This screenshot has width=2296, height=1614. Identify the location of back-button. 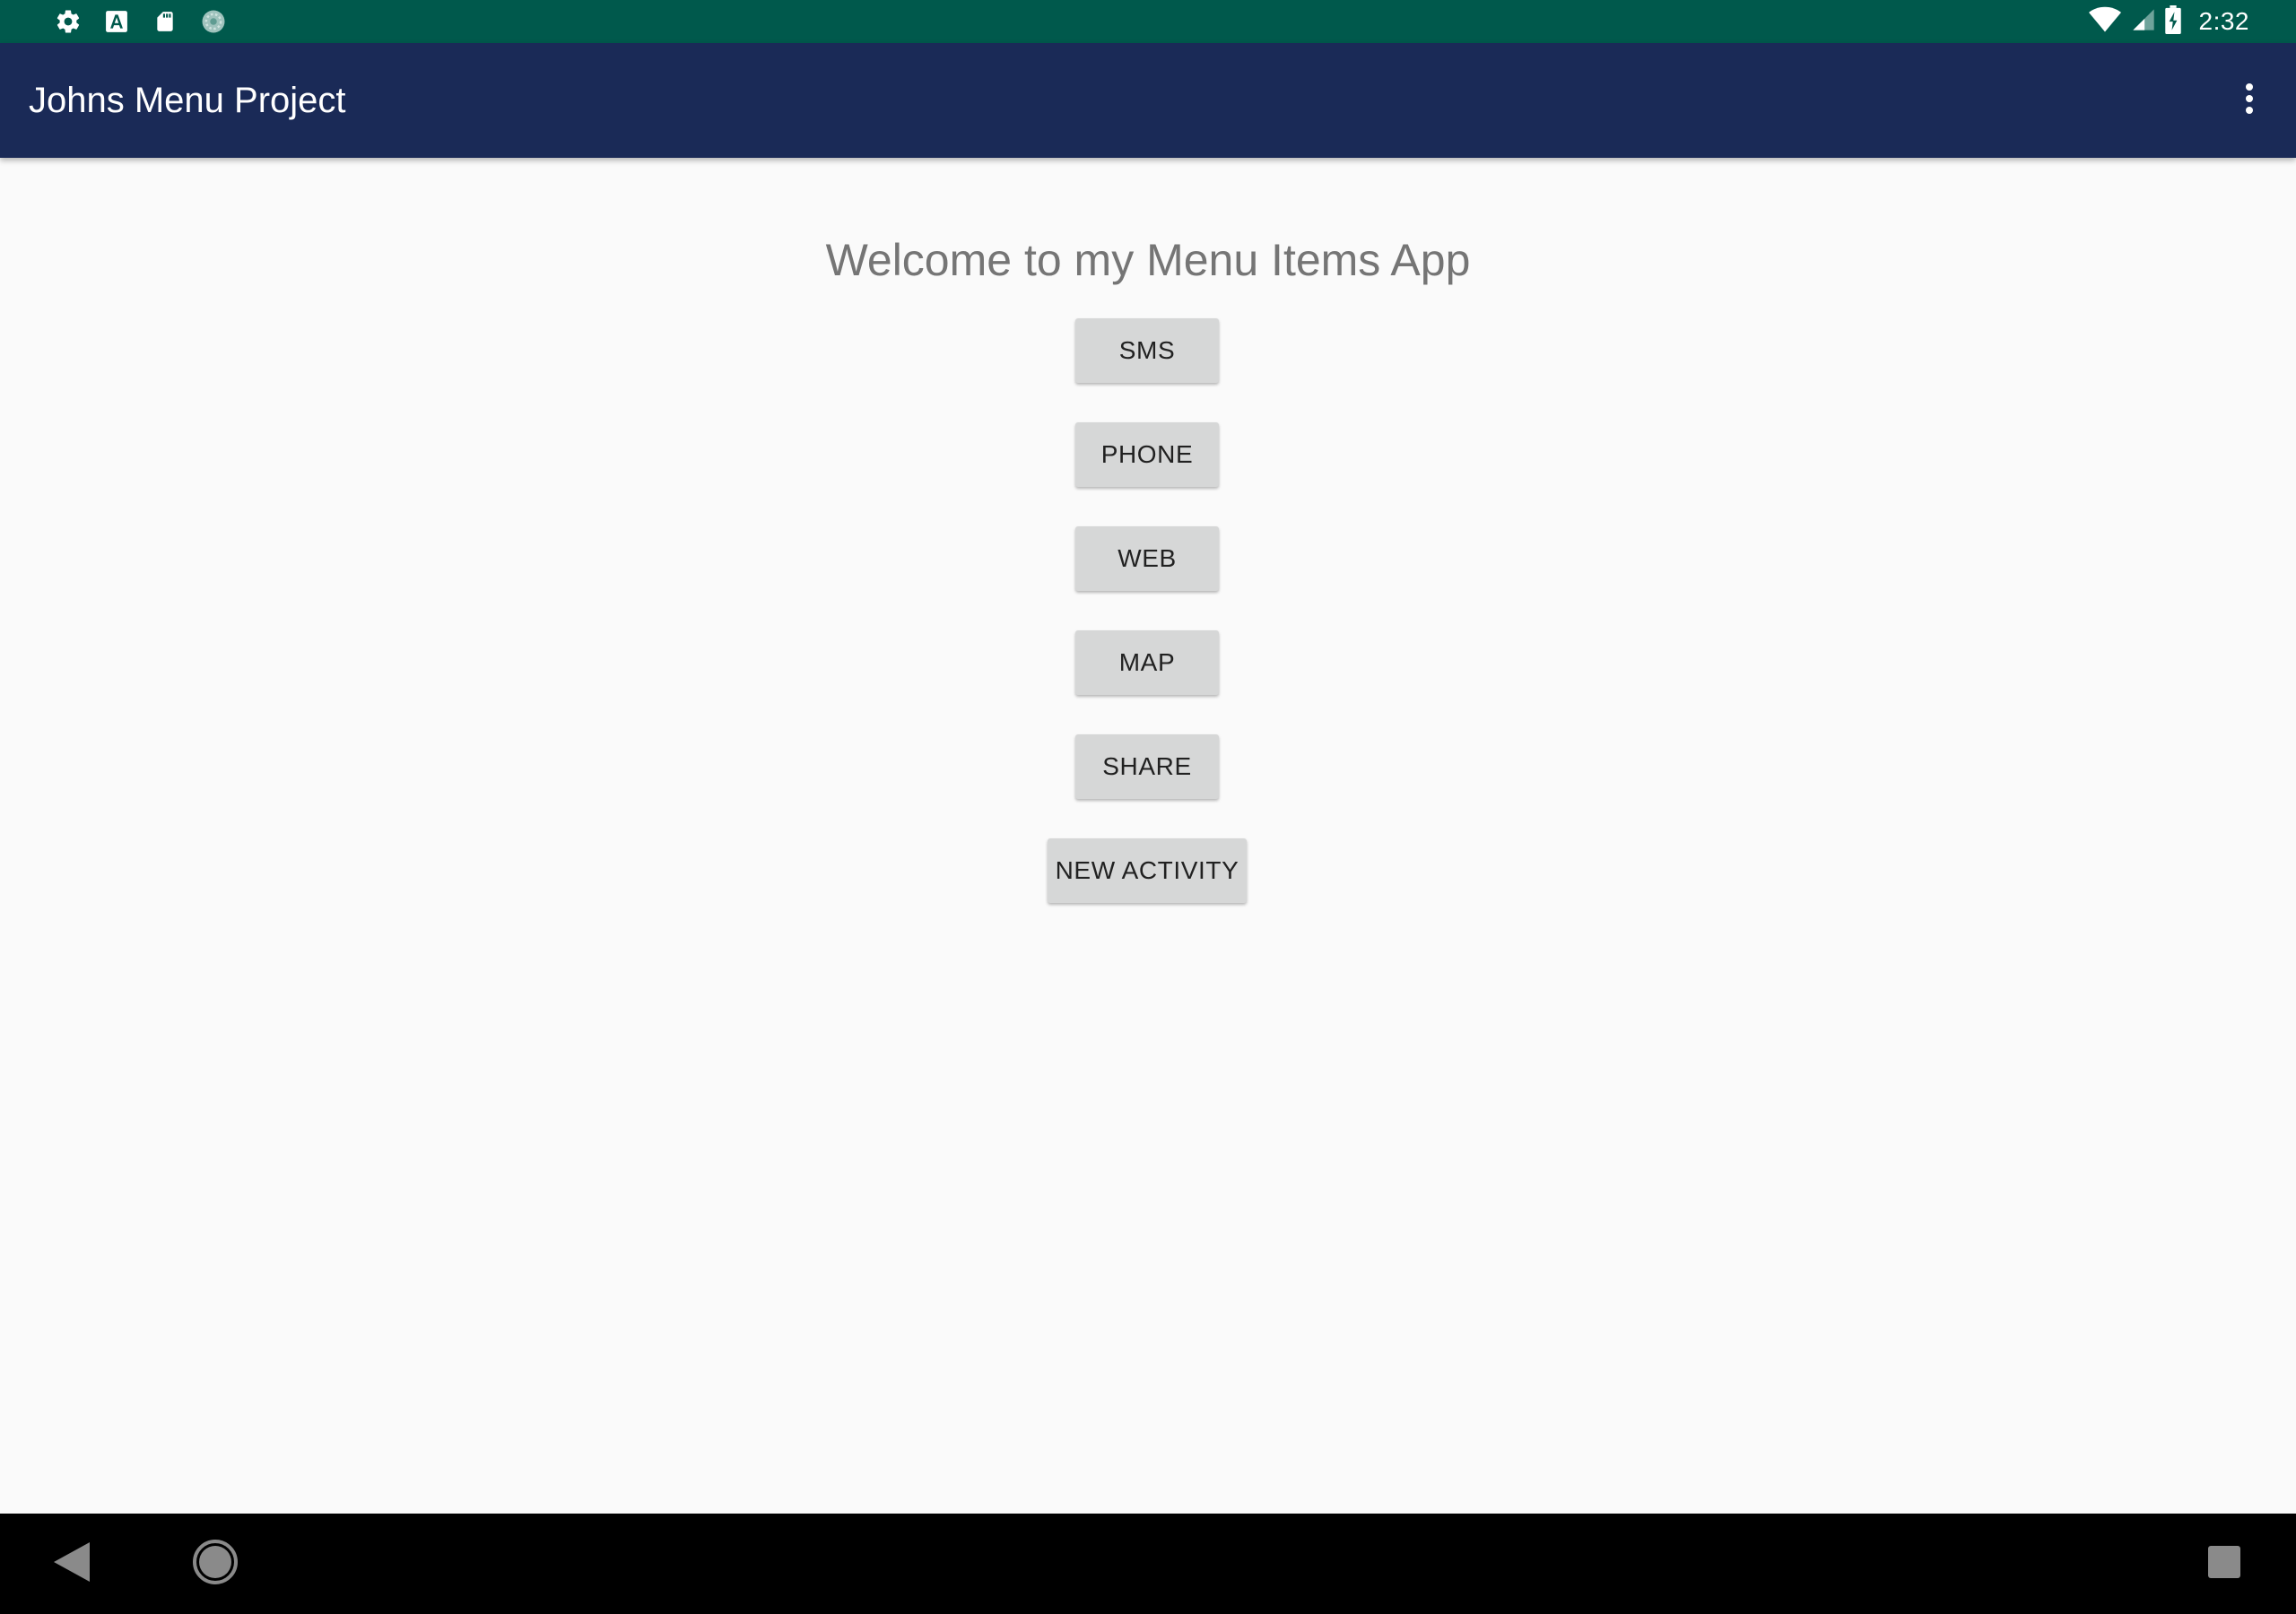
(72, 1564).